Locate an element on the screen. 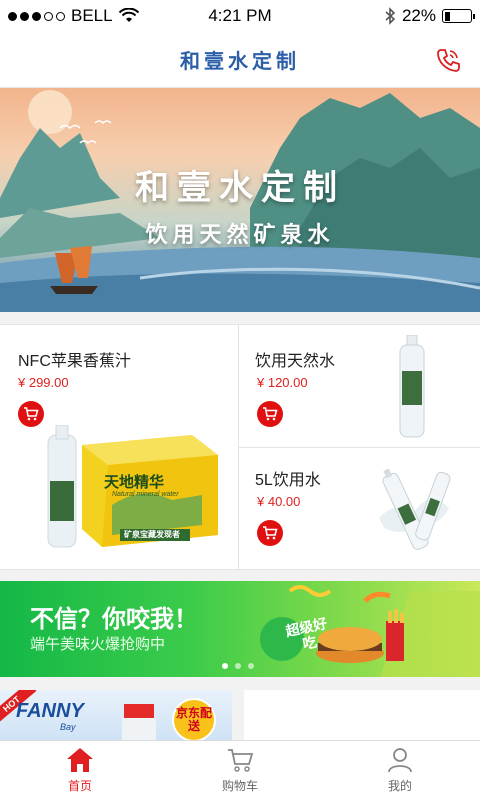 This screenshot has width=480, height=800. promo-title: 不信？你咬我！ is located at coordinates (114, 619).